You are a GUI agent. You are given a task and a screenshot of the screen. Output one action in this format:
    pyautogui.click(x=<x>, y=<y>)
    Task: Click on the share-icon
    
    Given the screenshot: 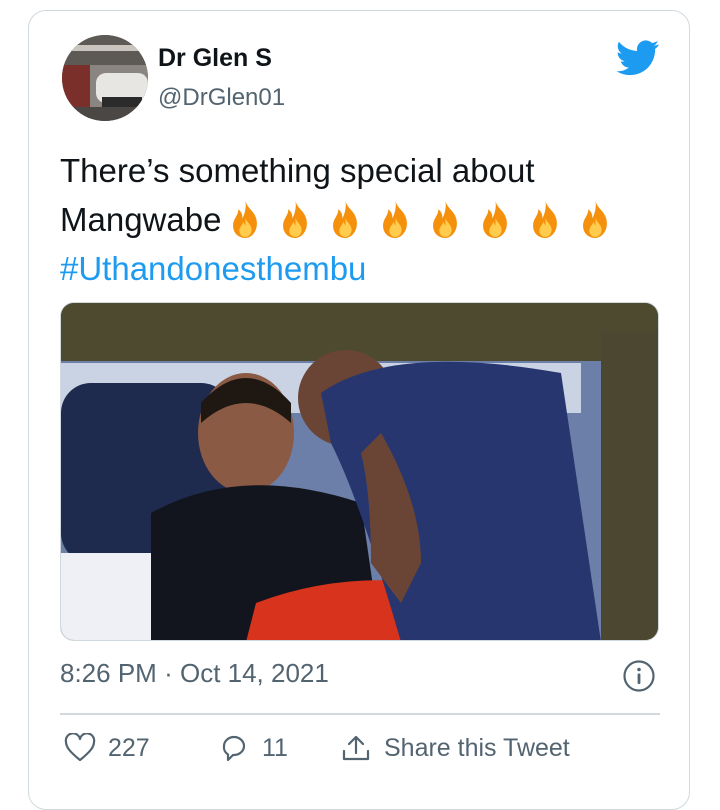 What is the action you would take?
    pyautogui.click(x=356, y=748)
    